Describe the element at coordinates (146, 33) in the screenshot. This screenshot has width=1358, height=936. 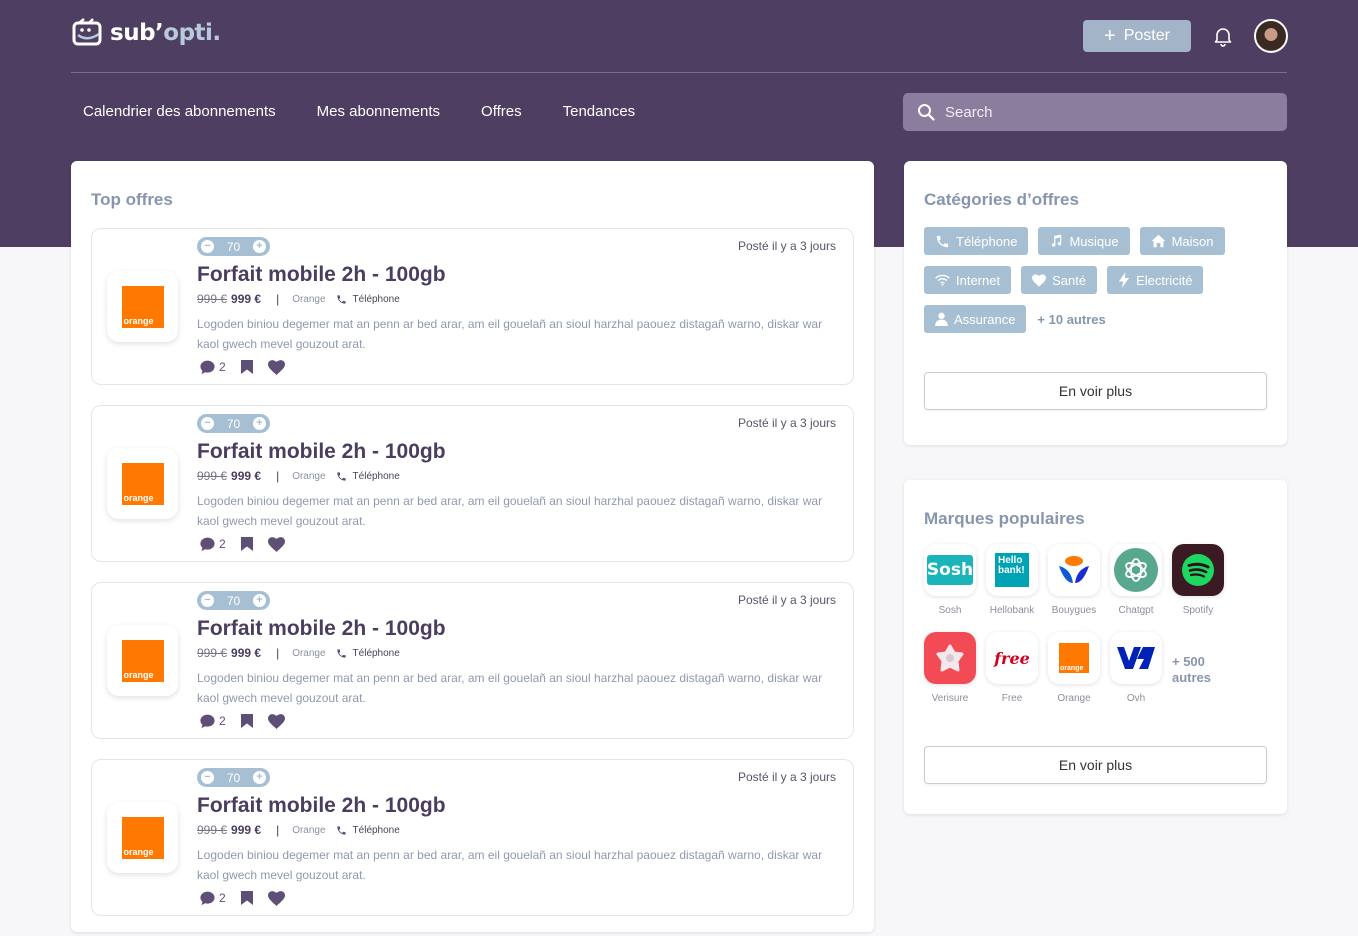
I see `app-logo: sub’opti.` at that location.